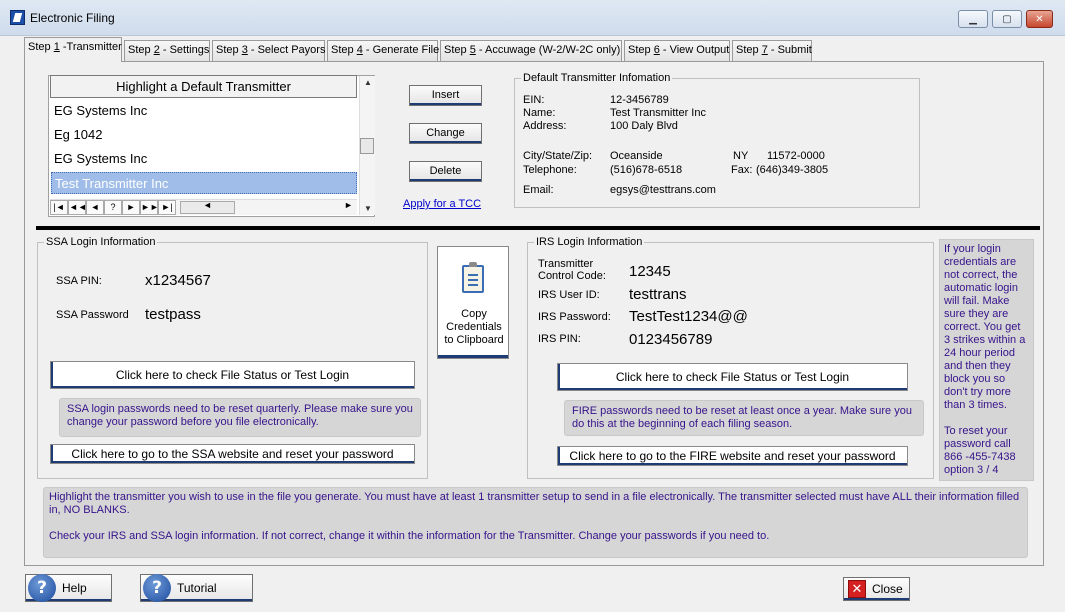  I want to click on delete-button: Delete, so click(445, 171).